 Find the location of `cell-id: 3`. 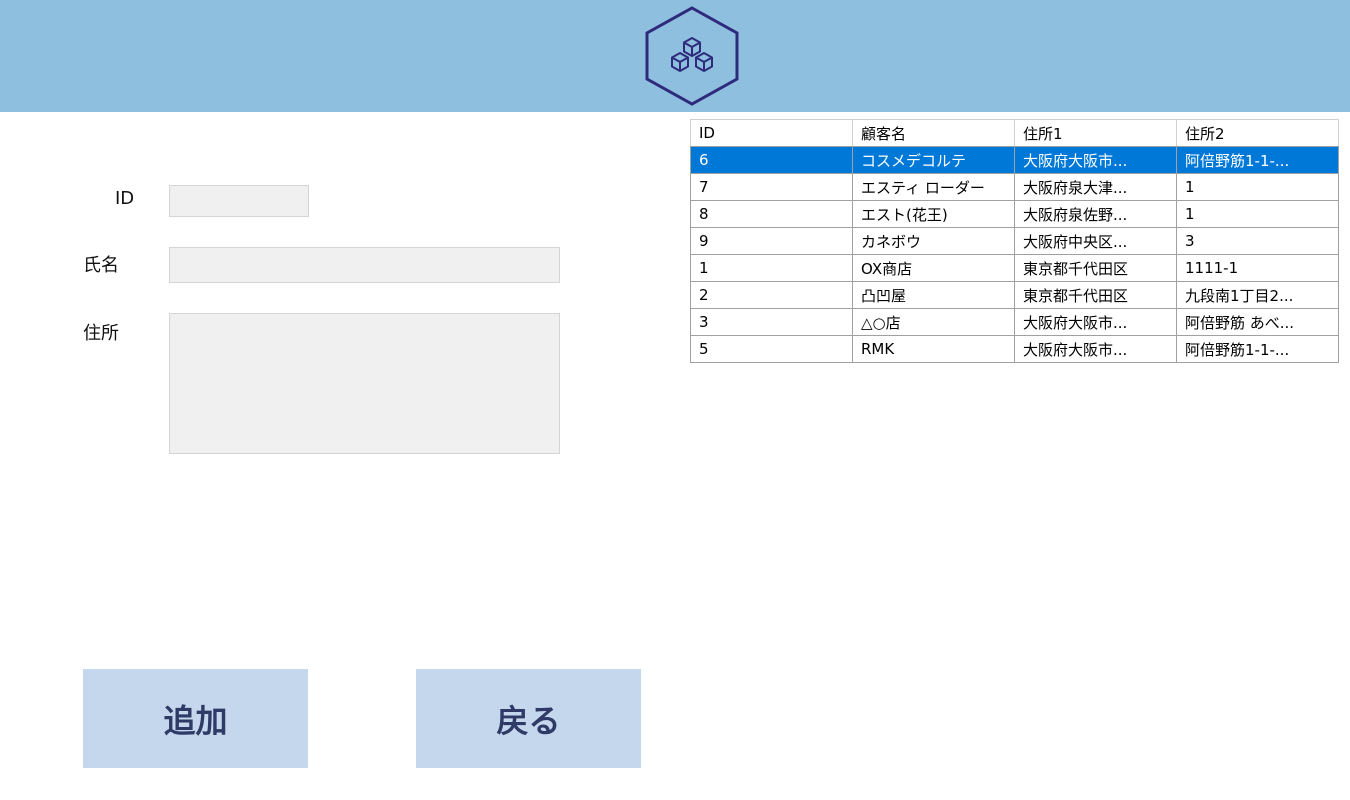

cell-id: 3 is located at coordinates (771, 322).